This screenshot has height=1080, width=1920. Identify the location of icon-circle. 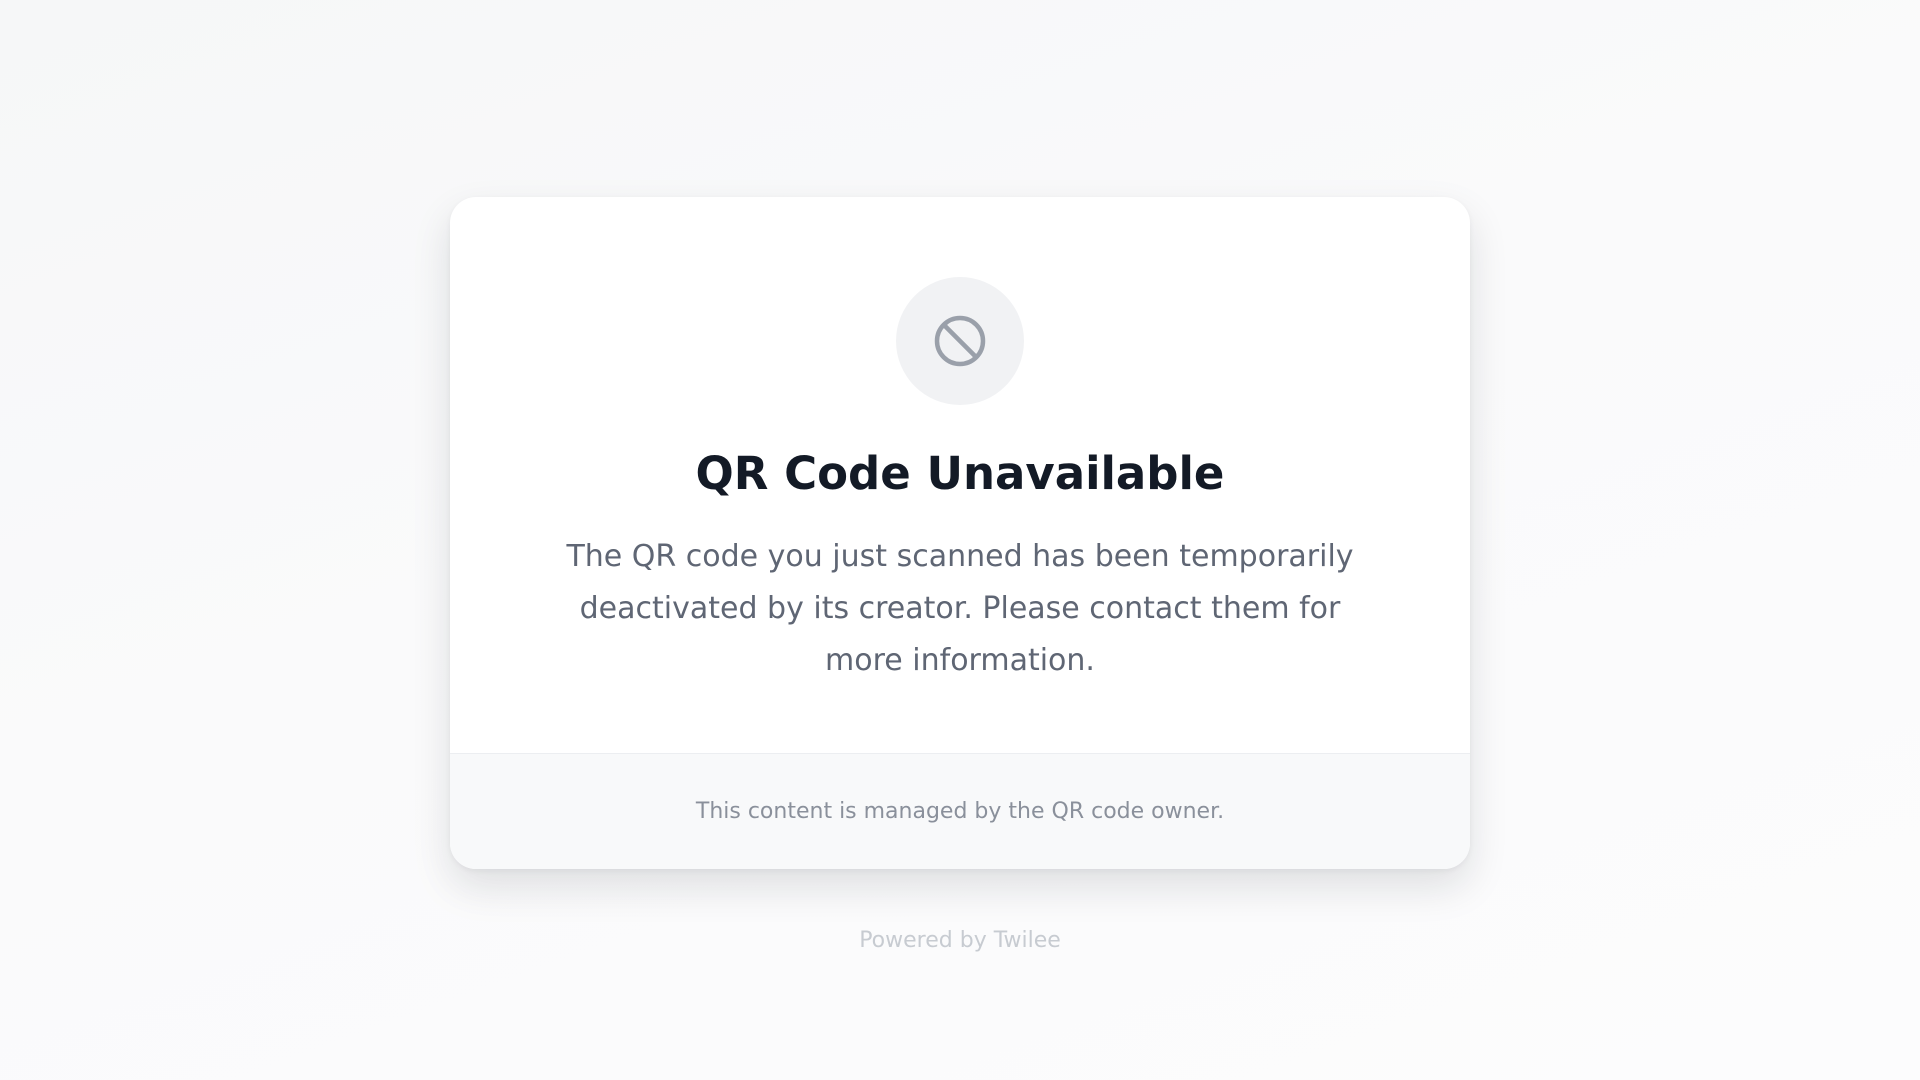
(960, 341).